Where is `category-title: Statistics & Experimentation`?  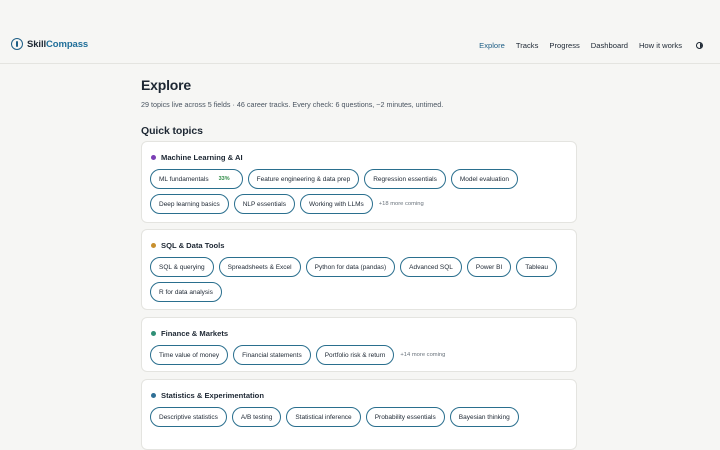 category-title: Statistics & Experimentation is located at coordinates (212, 395).